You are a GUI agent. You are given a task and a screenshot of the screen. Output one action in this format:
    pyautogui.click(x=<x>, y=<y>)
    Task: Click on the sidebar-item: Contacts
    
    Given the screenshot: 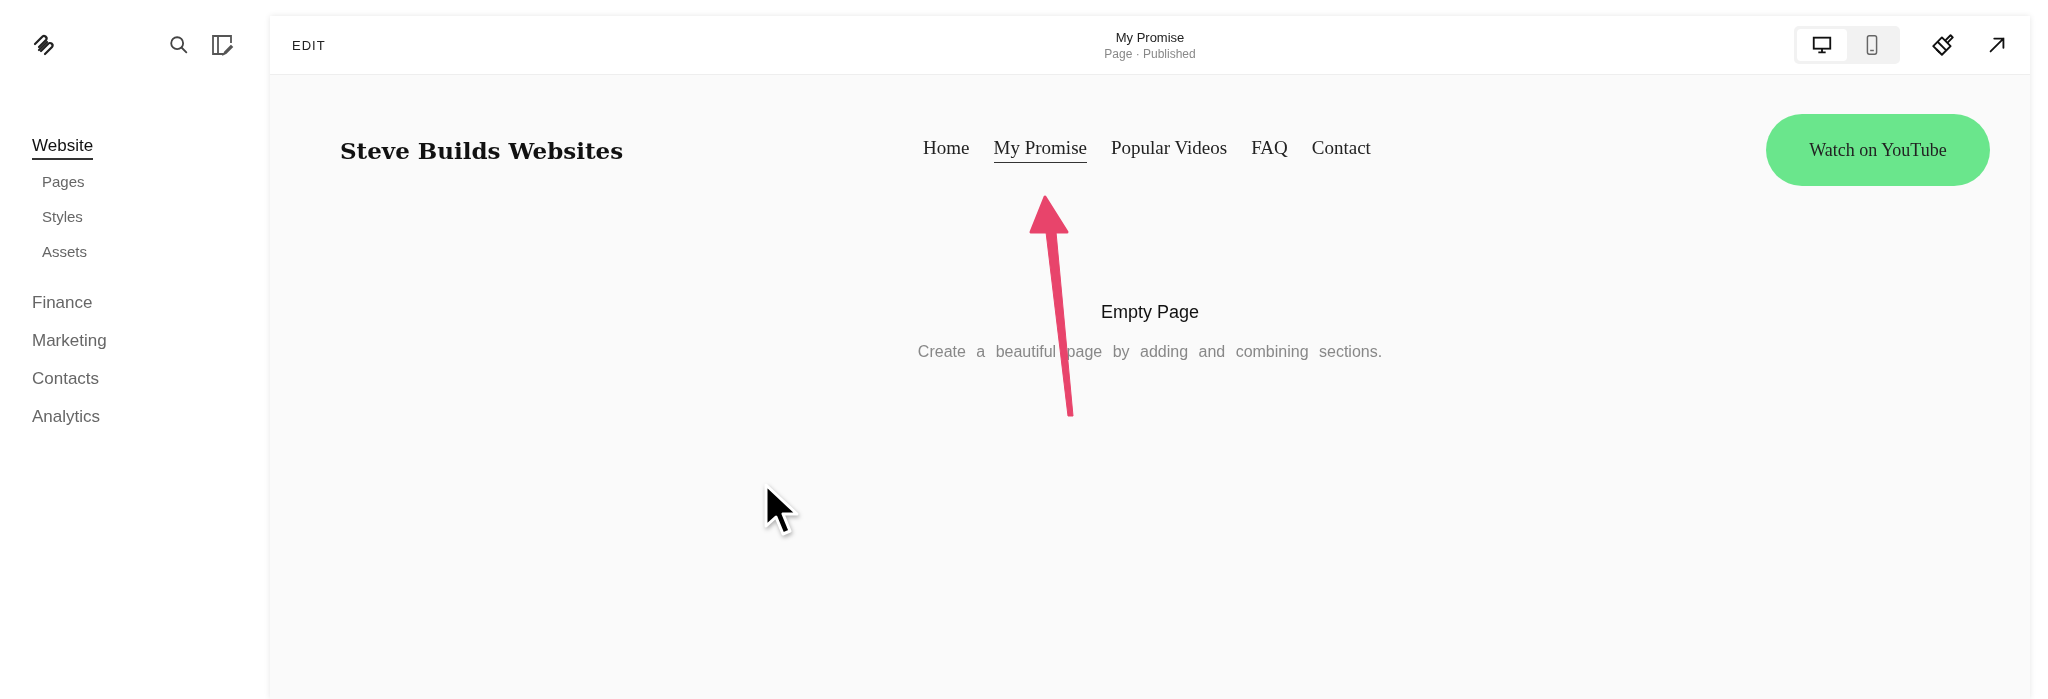 What is the action you would take?
    pyautogui.click(x=66, y=379)
    